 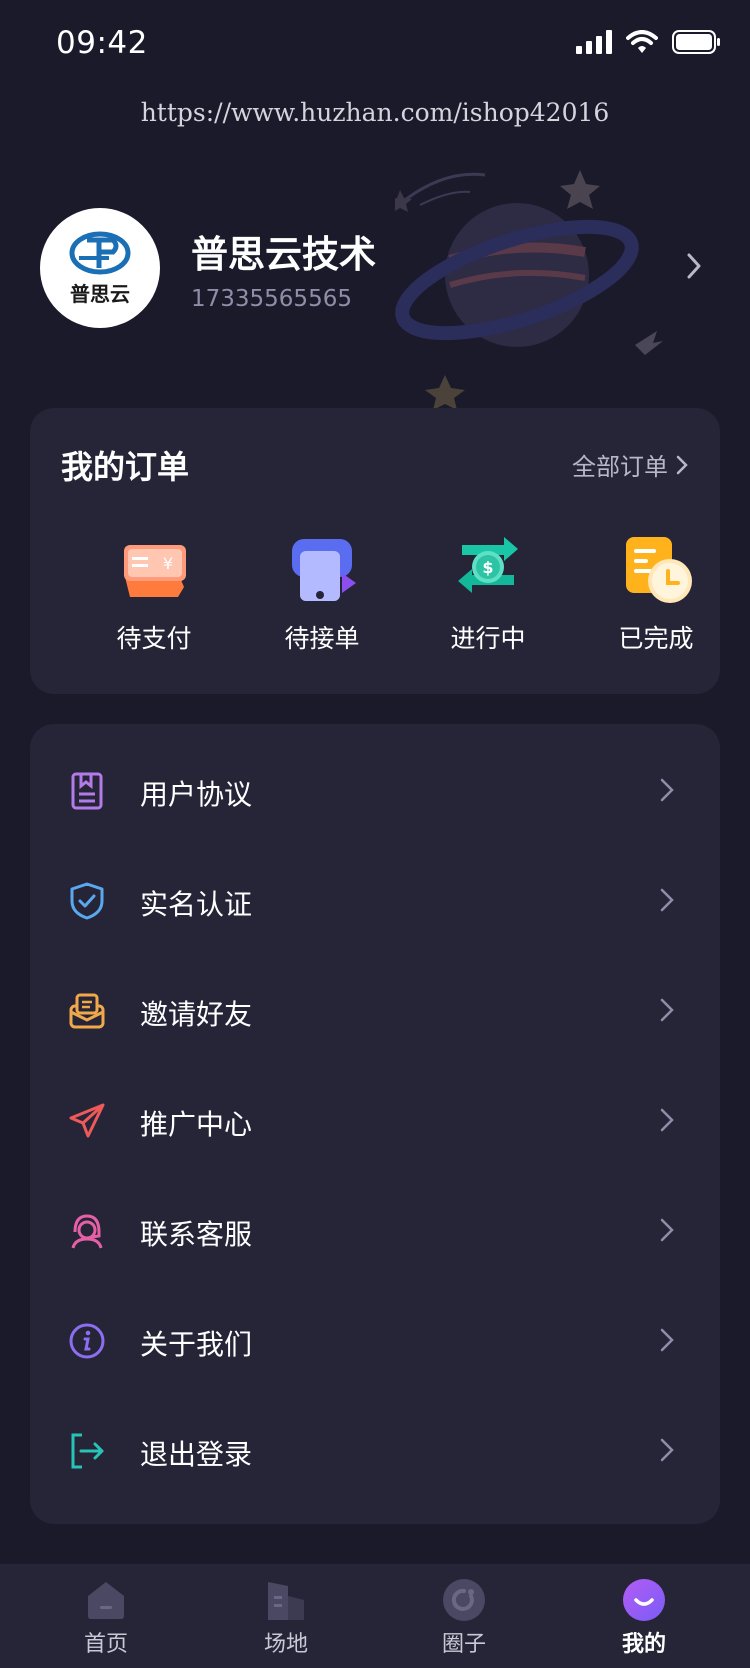 What do you see at coordinates (196, 794) in the screenshot?
I see `menu-label: 用户协议` at bounding box center [196, 794].